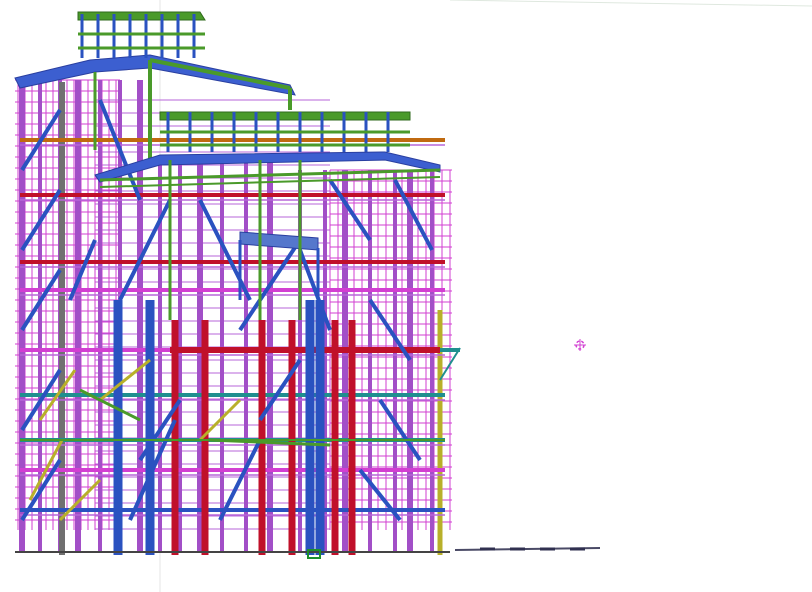 This screenshot has width=812, height=592. I want to click on crosshair-target-icon, so click(580, 345).